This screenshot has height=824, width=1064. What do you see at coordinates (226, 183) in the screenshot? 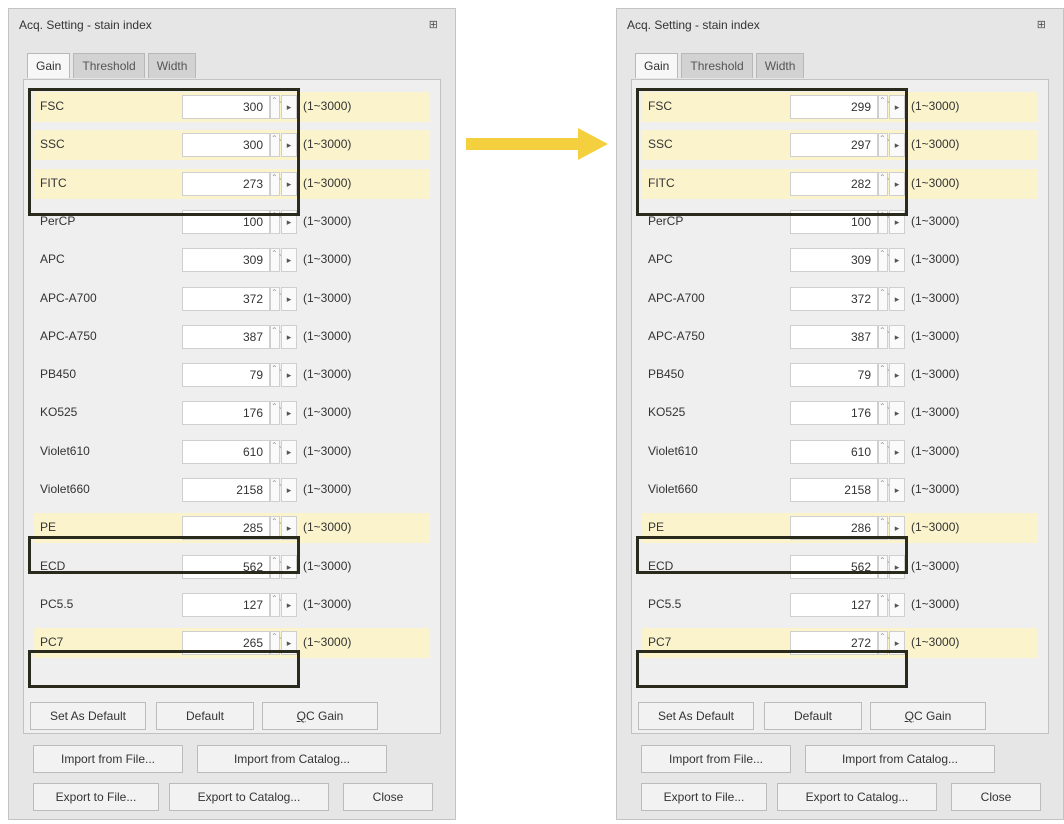
I see `gain-value-field: 273` at bounding box center [226, 183].